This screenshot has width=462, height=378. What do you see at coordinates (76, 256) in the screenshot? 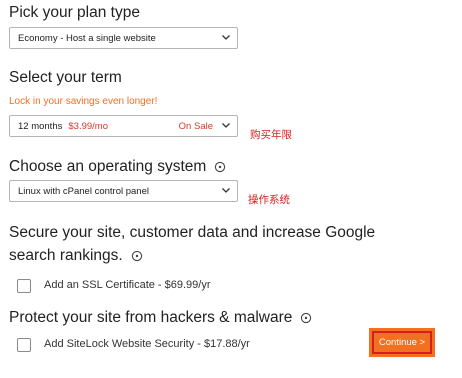
I see `ssl-heading-line2: search rankings.` at bounding box center [76, 256].